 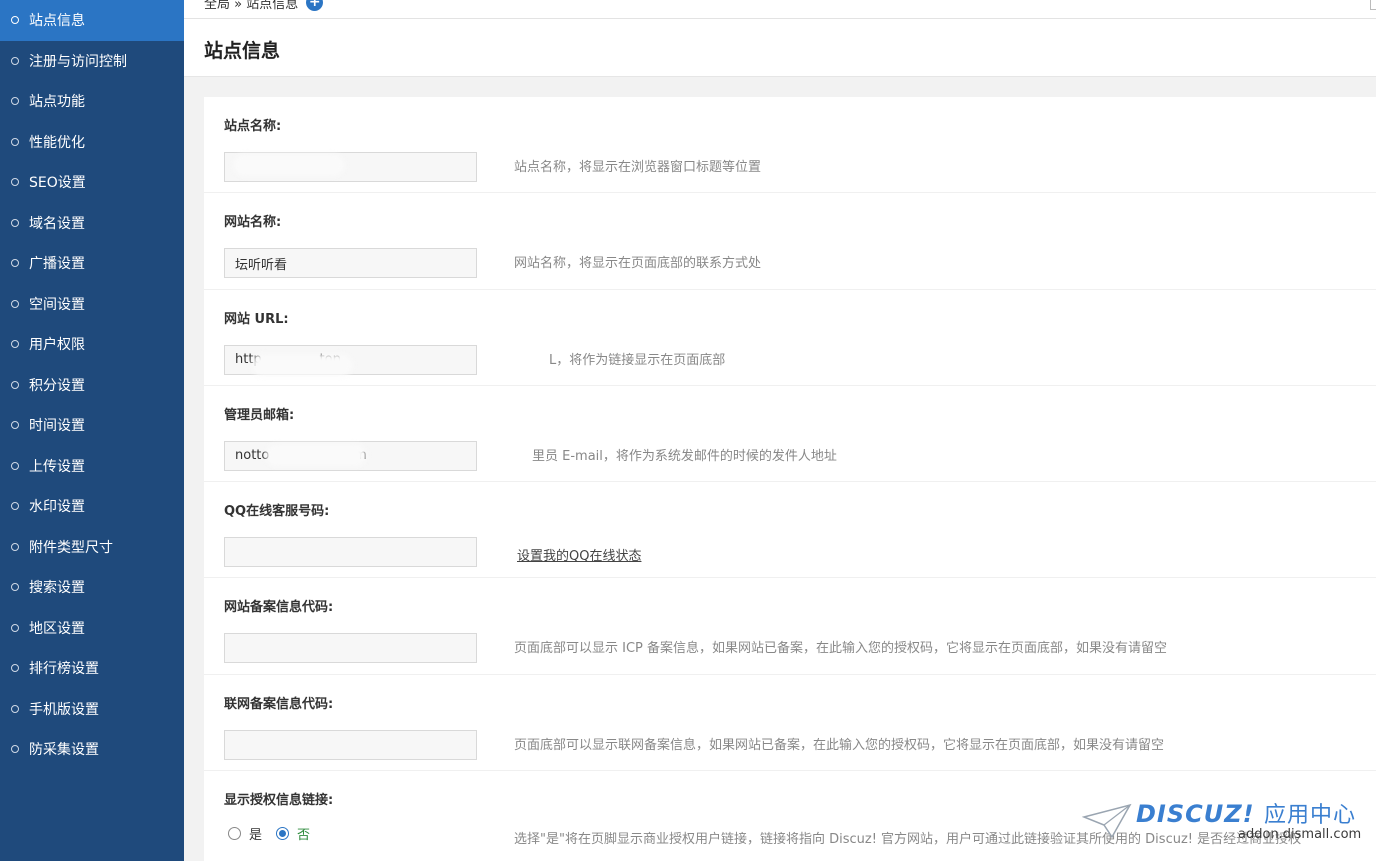 What do you see at coordinates (92, 263) in the screenshot?
I see `sidebar-item-broadcast: 广播设置` at bounding box center [92, 263].